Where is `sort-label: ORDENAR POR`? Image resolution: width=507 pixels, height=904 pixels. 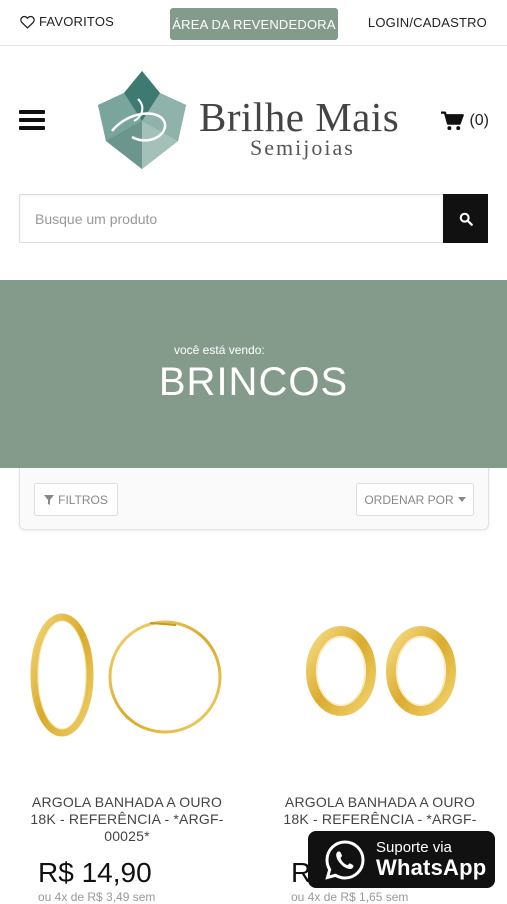 sort-label: ORDENAR POR is located at coordinates (409, 499).